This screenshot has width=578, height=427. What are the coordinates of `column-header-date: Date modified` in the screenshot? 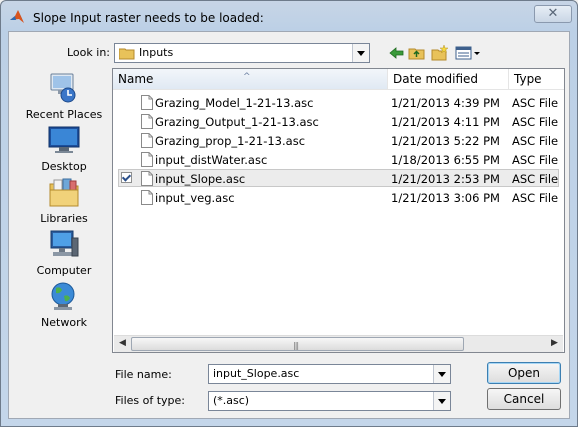 It's located at (448, 79).